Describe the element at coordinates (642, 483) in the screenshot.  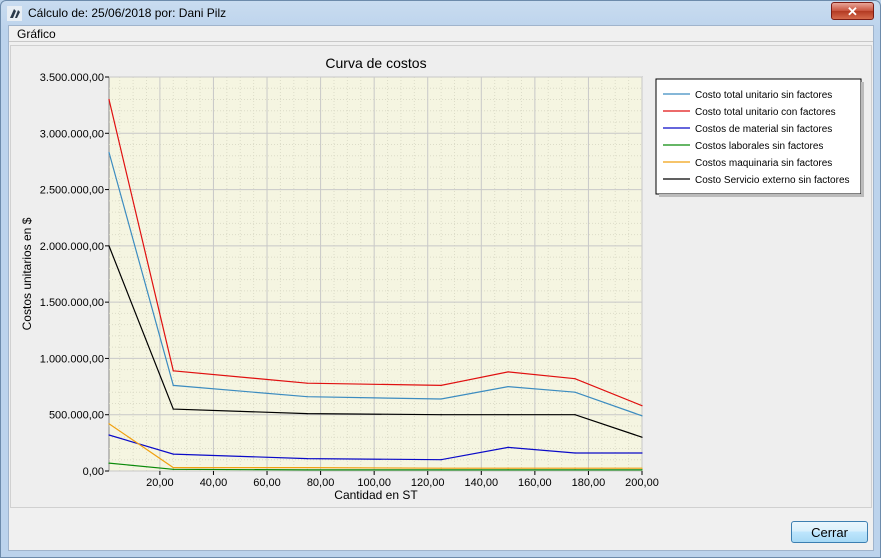
I see `x-tick-label: 200,00` at that location.